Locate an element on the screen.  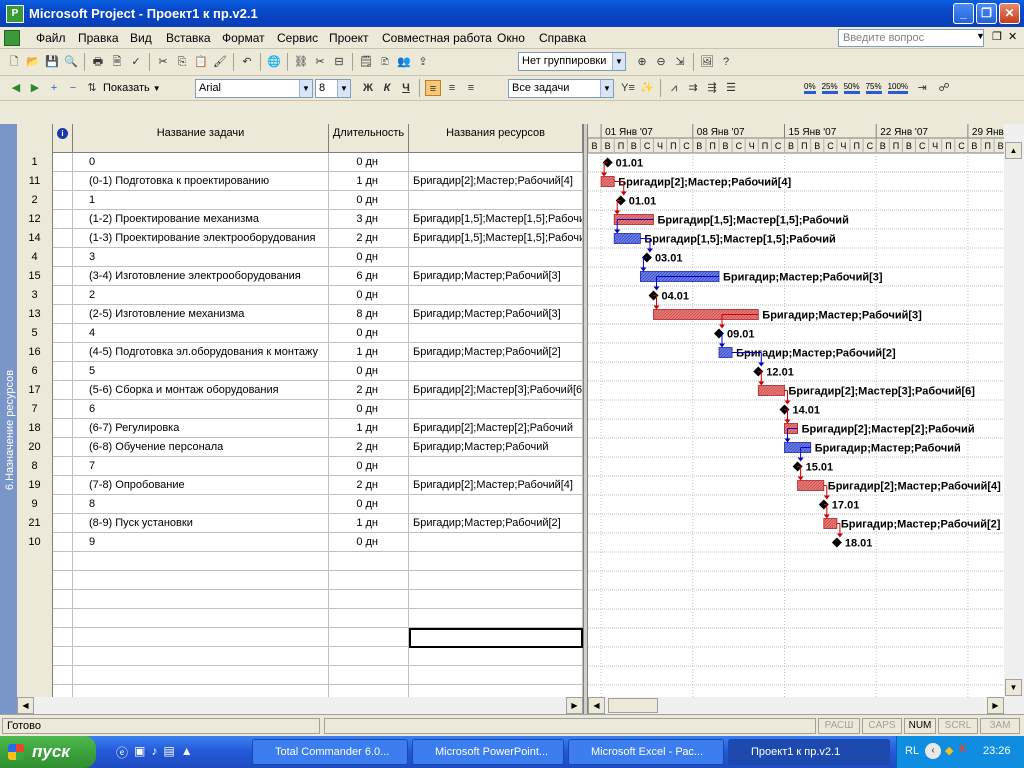
menu-format: Формат is located at coordinates (243, 38).